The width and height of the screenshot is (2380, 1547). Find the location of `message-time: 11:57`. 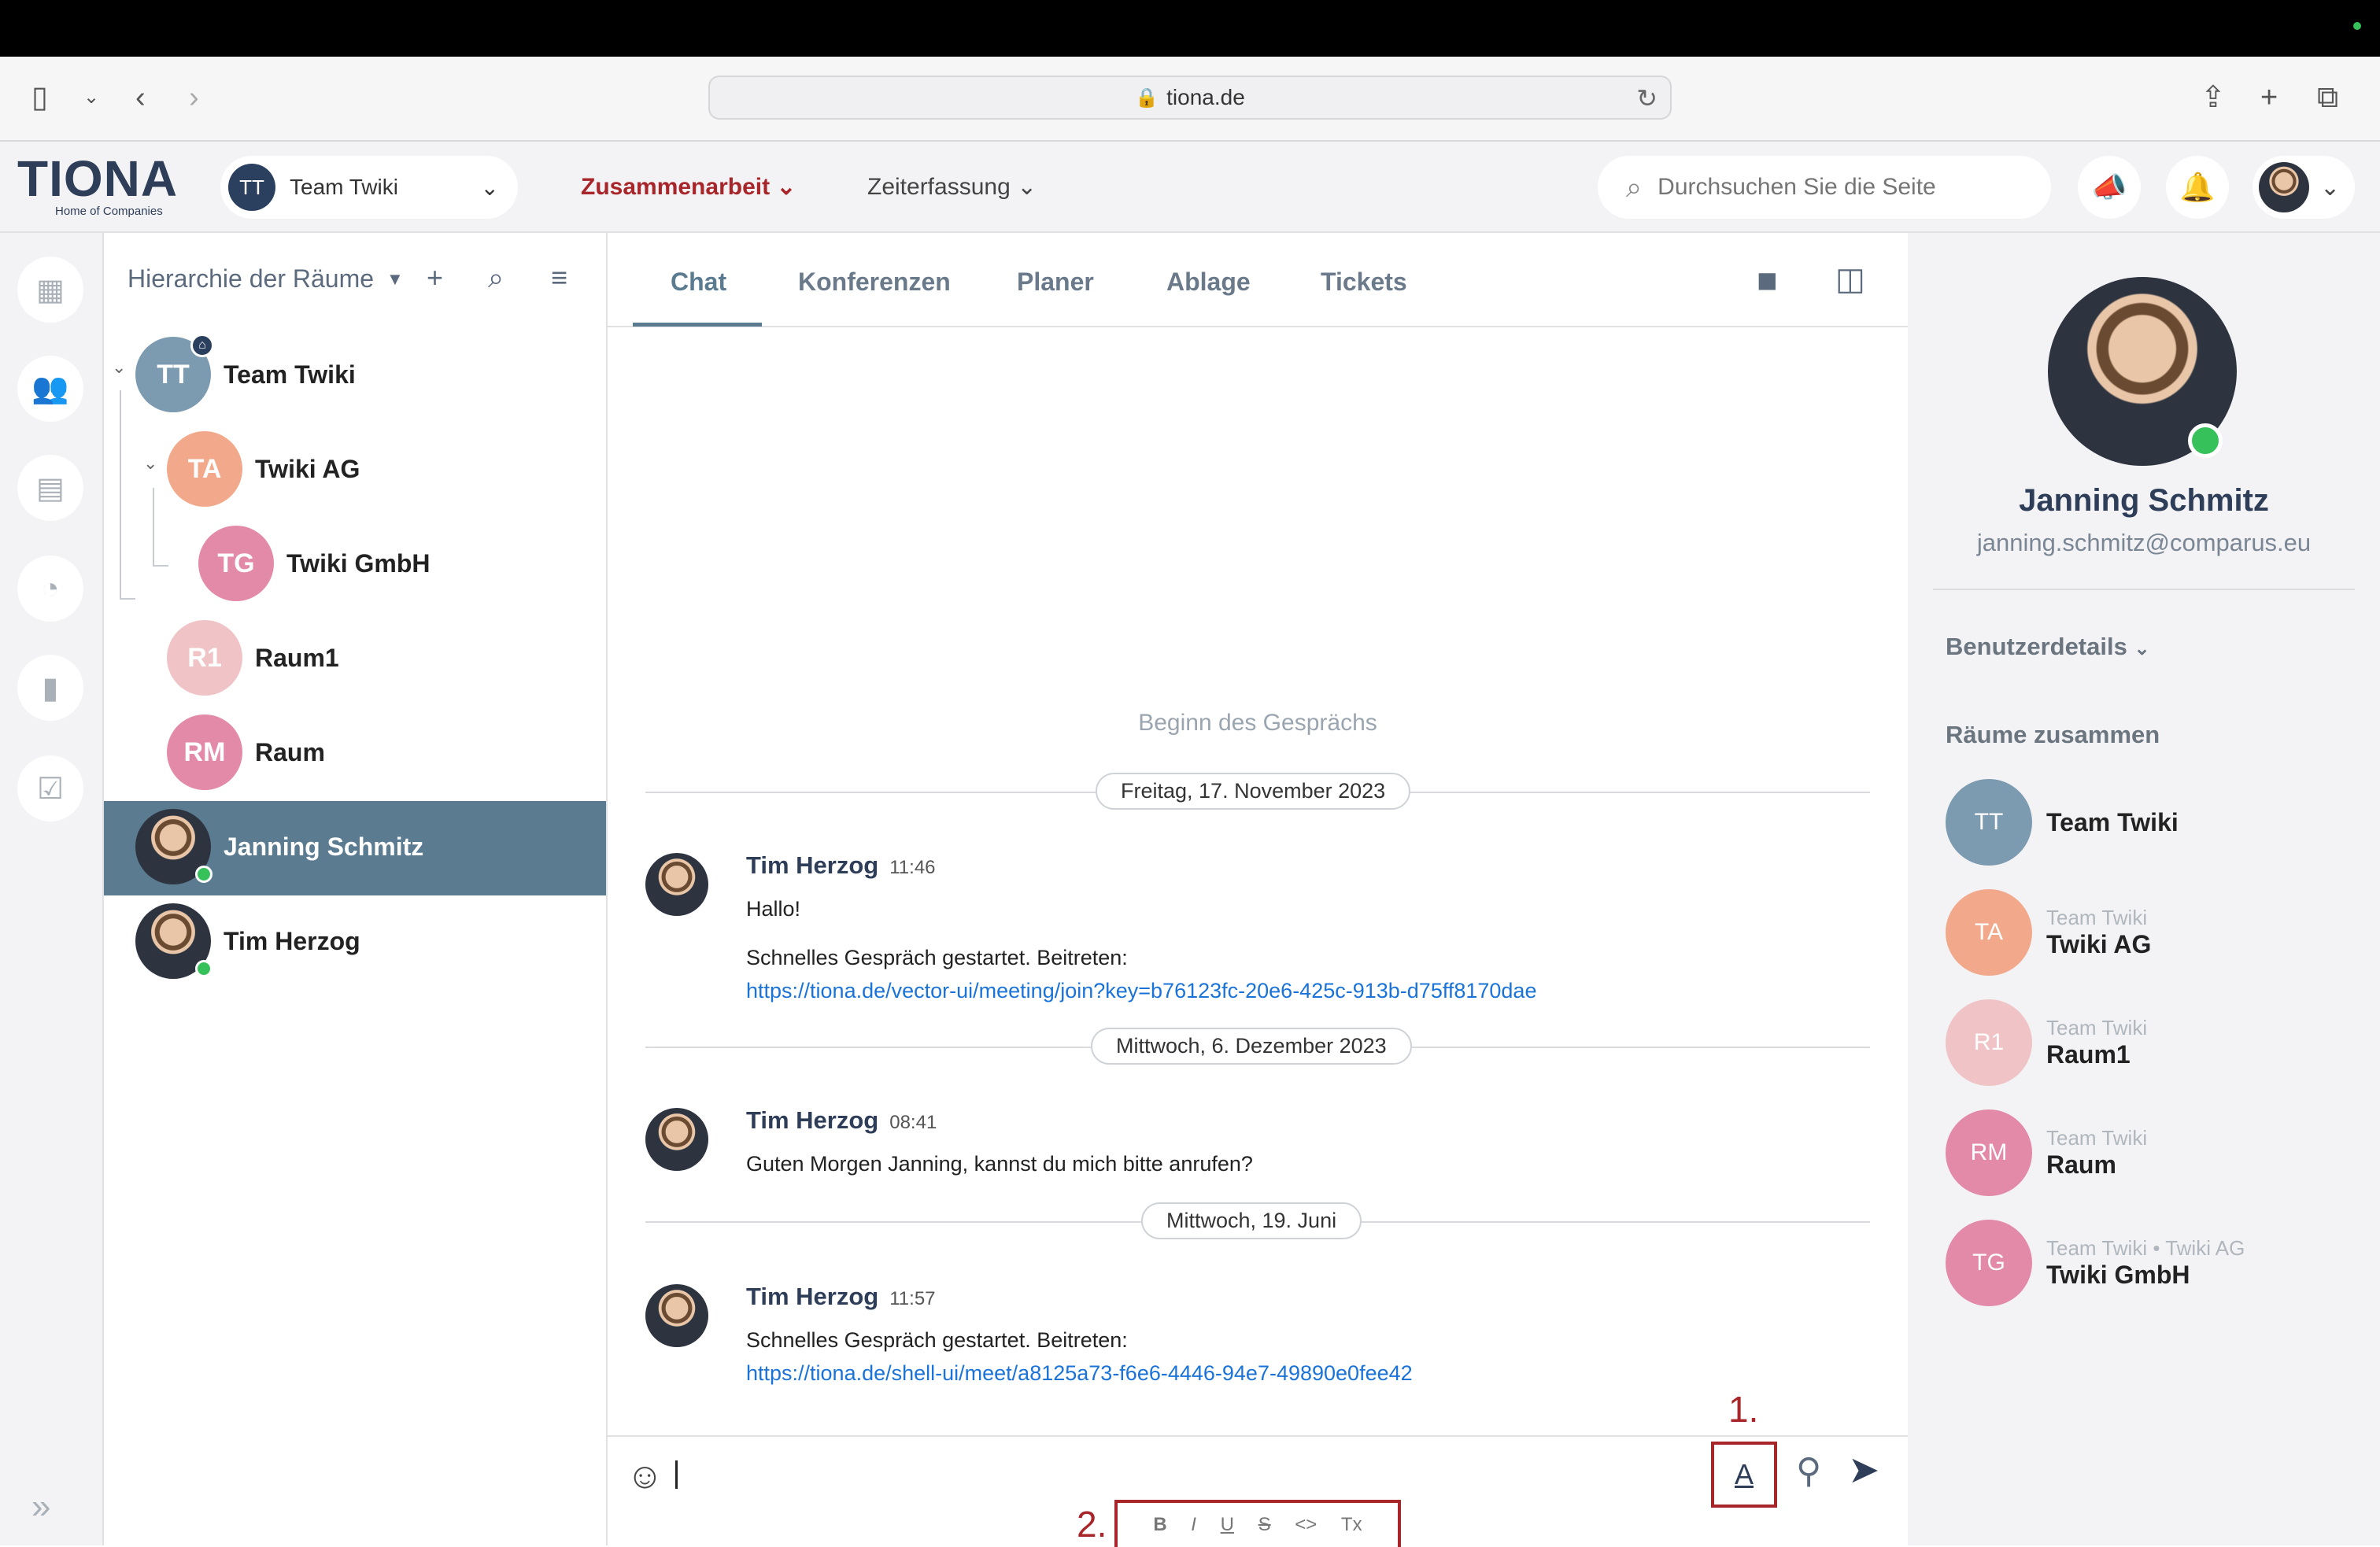

message-time: 11:57 is located at coordinates (912, 1298).